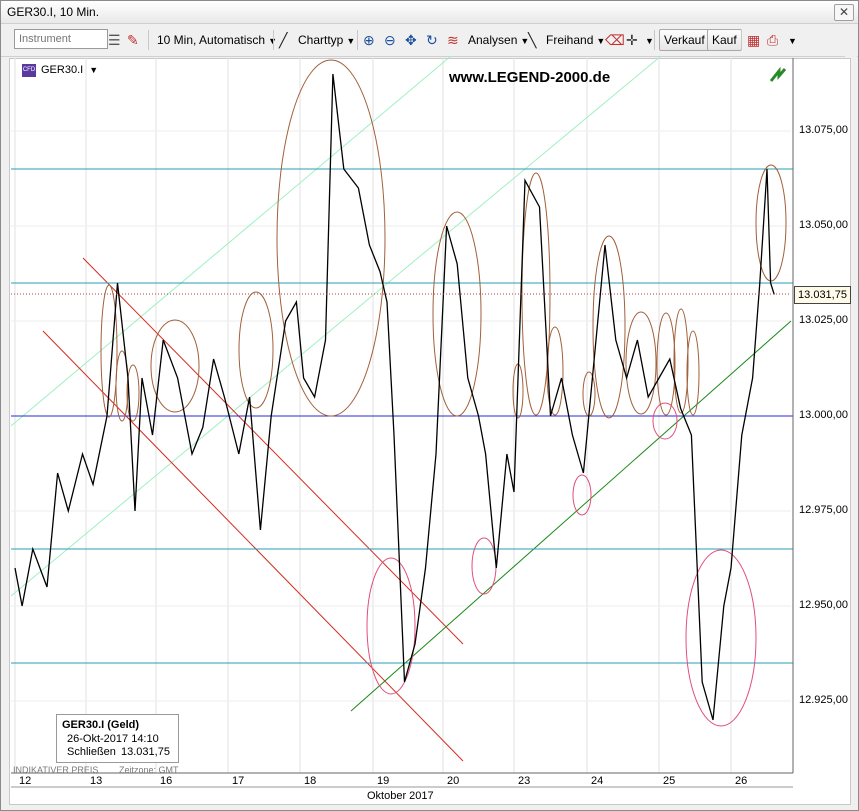 This screenshot has height=811, width=859. What do you see at coordinates (741, 781) in the screenshot?
I see `x-tick-label: 26` at bounding box center [741, 781].